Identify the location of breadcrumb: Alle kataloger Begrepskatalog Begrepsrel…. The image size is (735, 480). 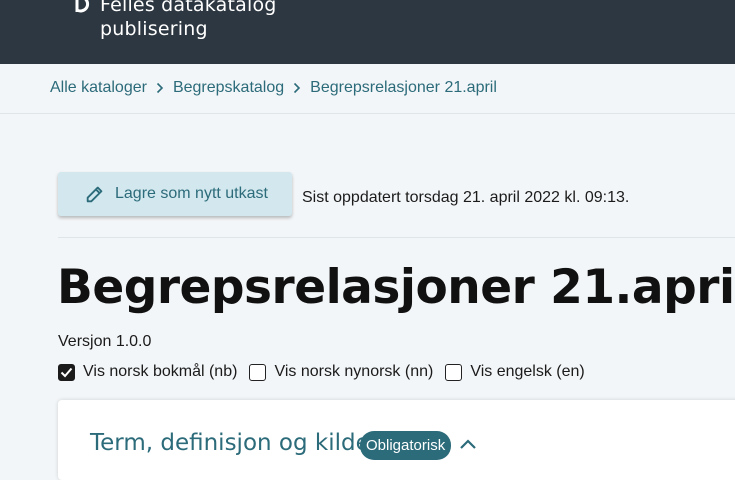
(273, 88).